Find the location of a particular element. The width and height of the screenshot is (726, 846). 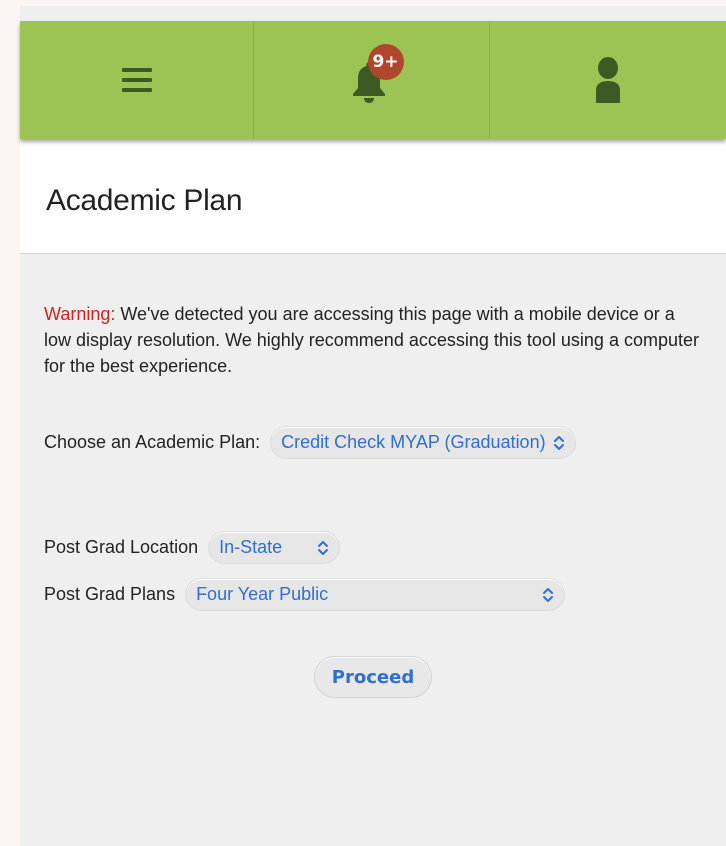

warning-label: Warning: is located at coordinates (80, 314).